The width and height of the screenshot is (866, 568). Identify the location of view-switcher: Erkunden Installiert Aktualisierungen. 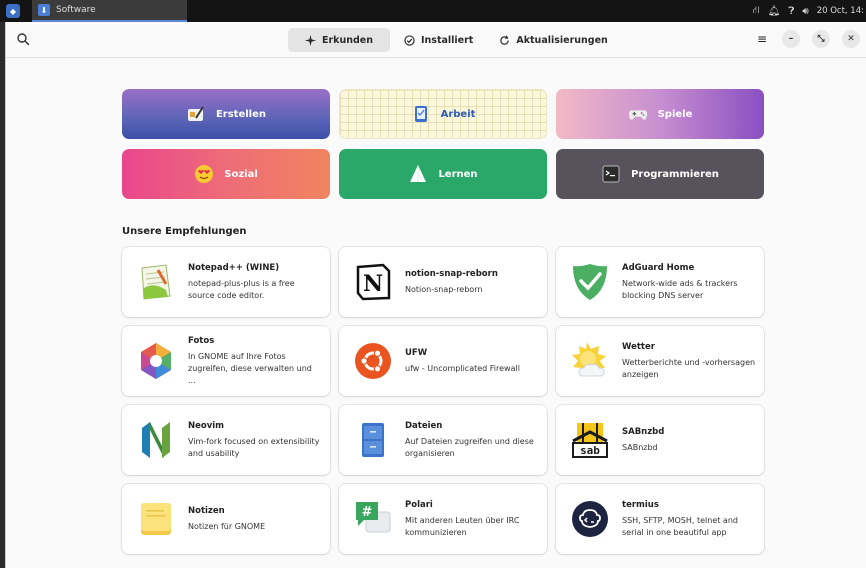
(454, 40).